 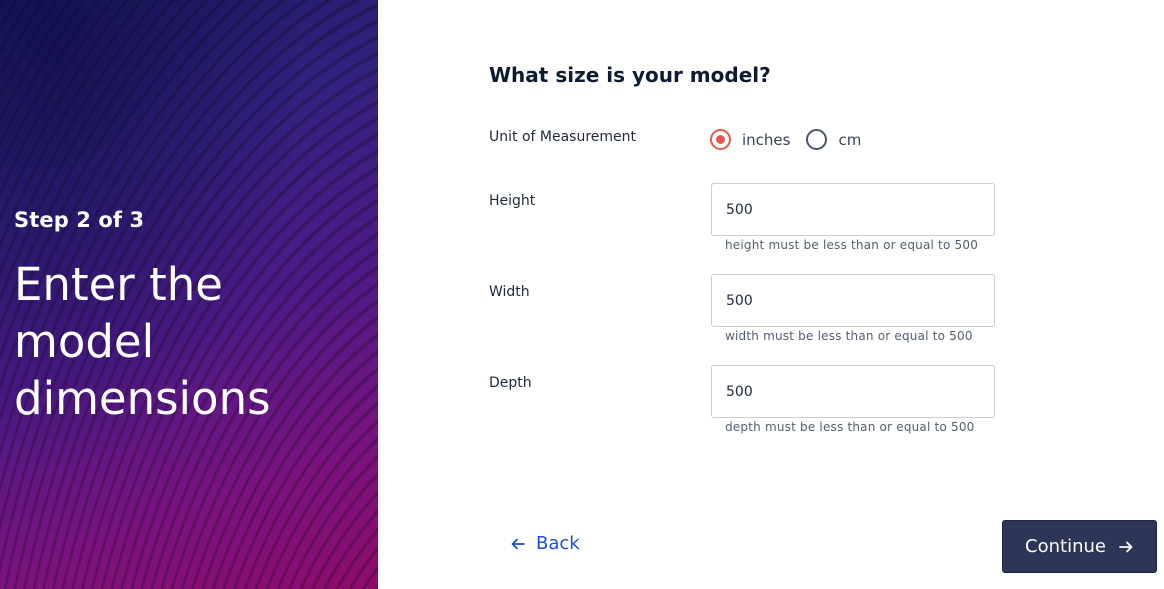 What do you see at coordinates (849, 140) in the screenshot?
I see `radio-cm-label: cm` at bounding box center [849, 140].